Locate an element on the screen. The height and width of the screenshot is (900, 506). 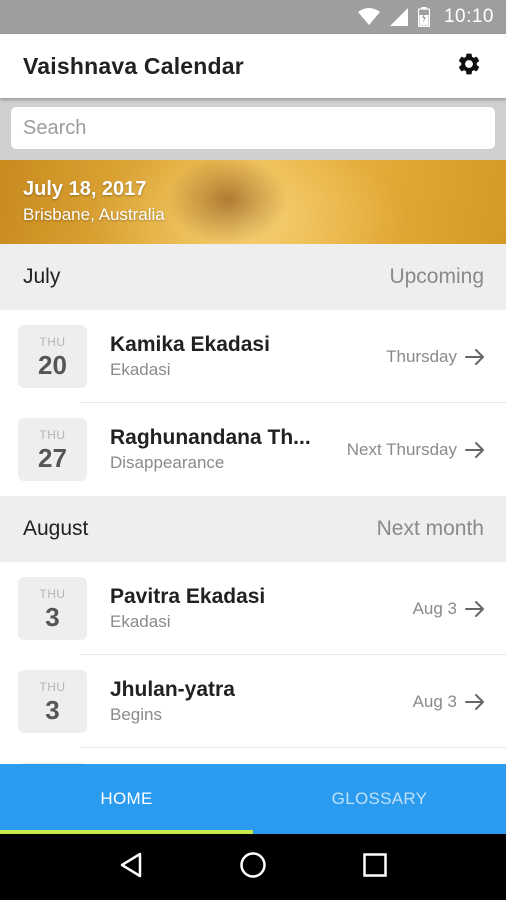
back-button is located at coordinates (131, 867).